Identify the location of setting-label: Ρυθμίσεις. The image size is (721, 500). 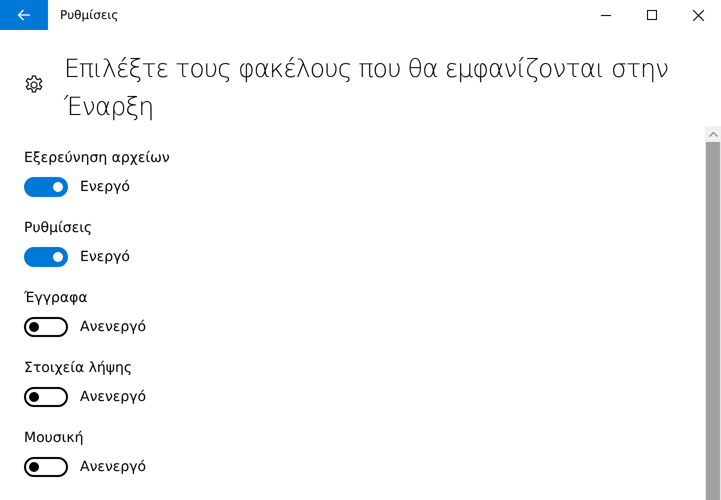
(58, 228).